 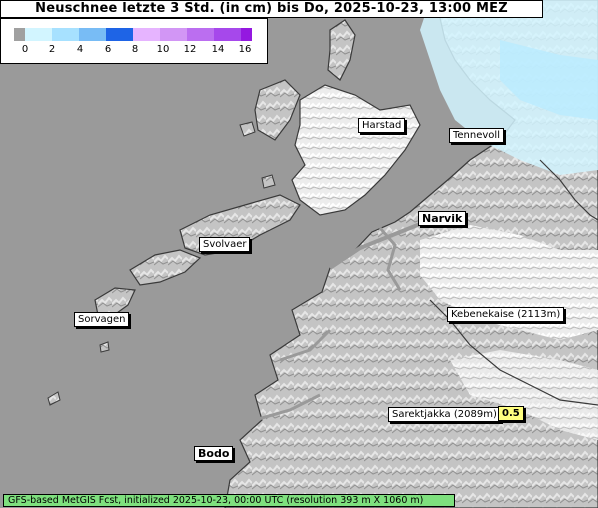 I want to click on legend-tick: 8, so click(x=135, y=49).